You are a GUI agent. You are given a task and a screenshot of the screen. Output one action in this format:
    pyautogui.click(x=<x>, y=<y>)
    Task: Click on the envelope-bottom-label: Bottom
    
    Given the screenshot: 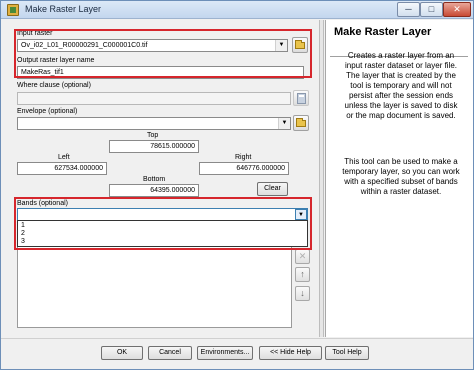 What is the action you would take?
    pyautogui.click(x=154, y=179)
    